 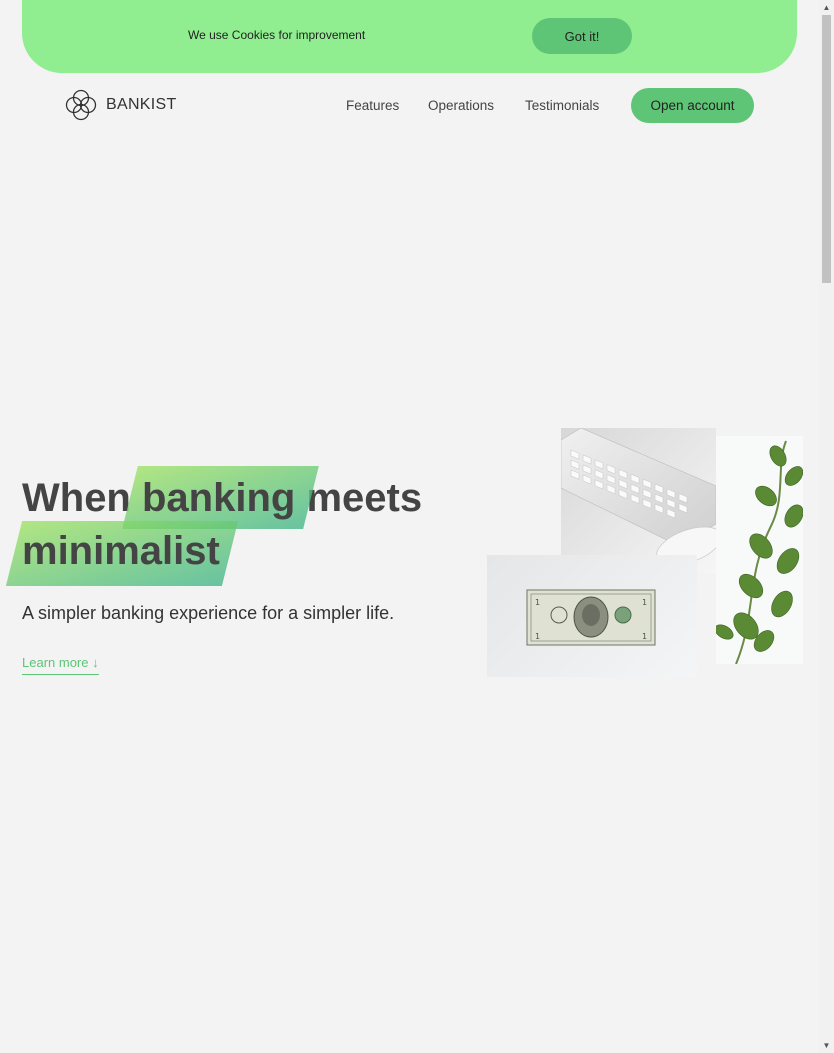 I want to click on cookie-banner: We use Cookies for improvement Got it!, so click(x=409, y=36).